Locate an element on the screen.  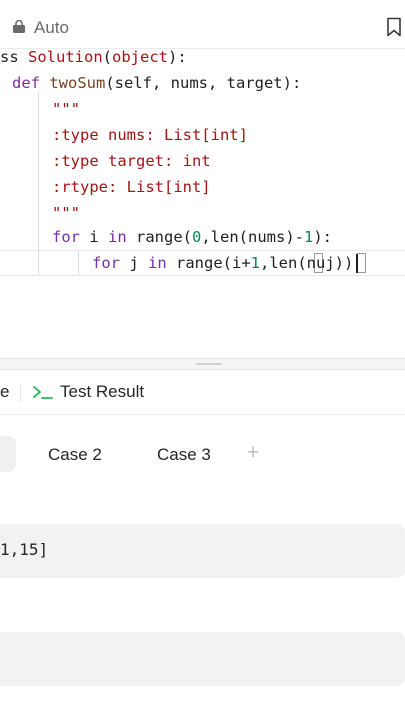
panel-resize-handle is located at coordinates (202, 364).